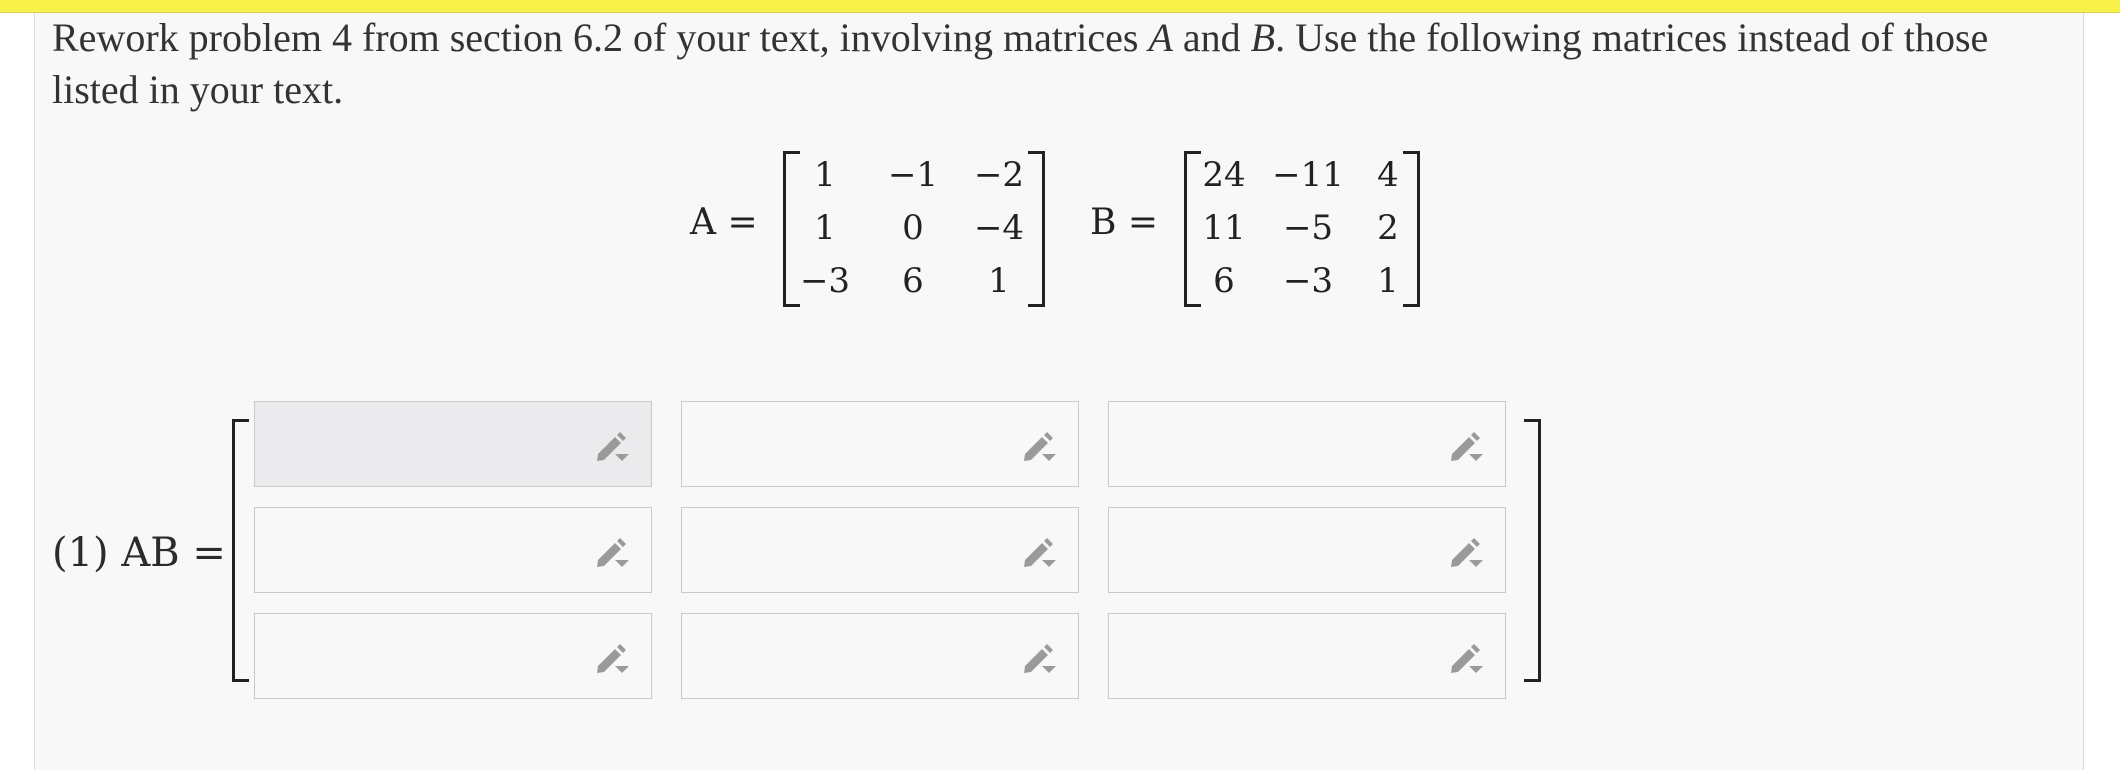 This screenshot has width=2120, height=770. What do you see at coordinates (1388, 281) in the screenshot?
I see `matrix-b-cell: 1` at bounding box center [1388, 281].